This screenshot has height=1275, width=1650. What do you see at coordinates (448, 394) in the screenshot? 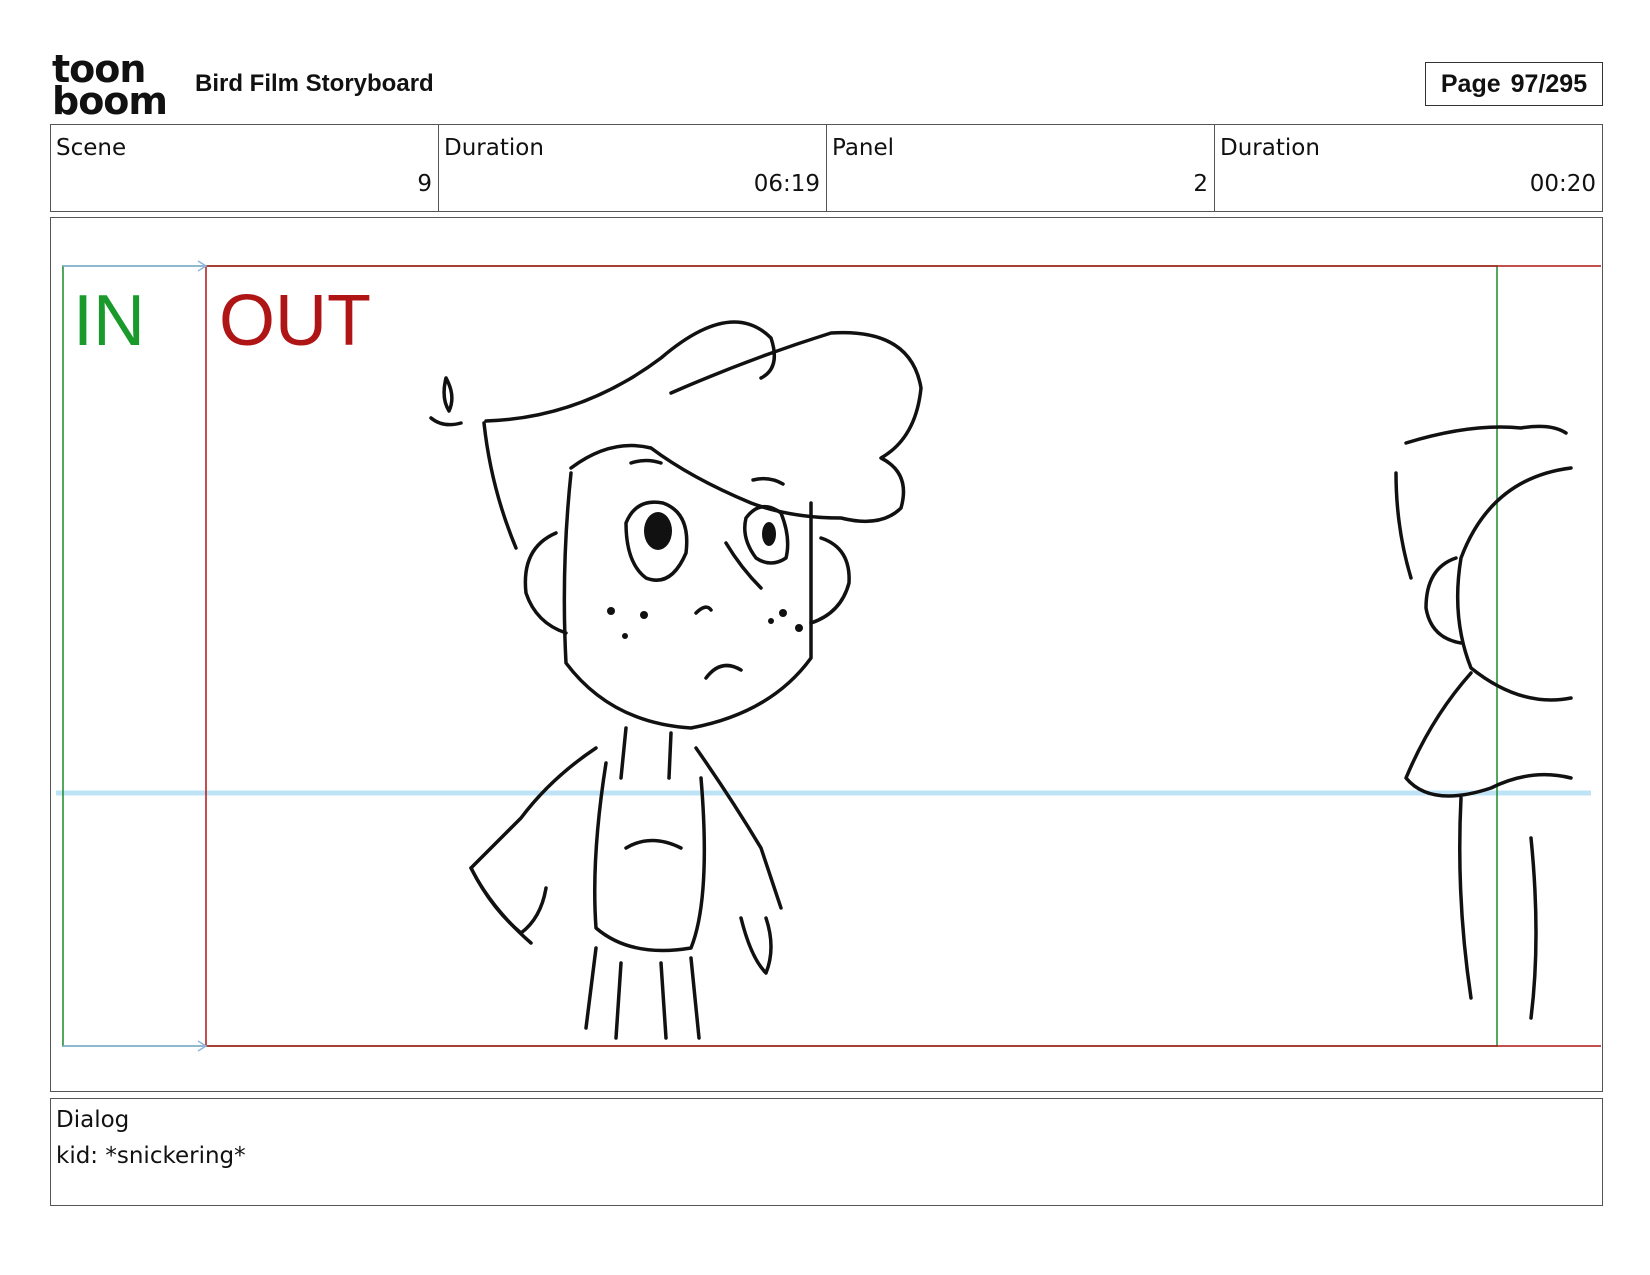
I see `sweat-drop` at bounding box center [448, 394].